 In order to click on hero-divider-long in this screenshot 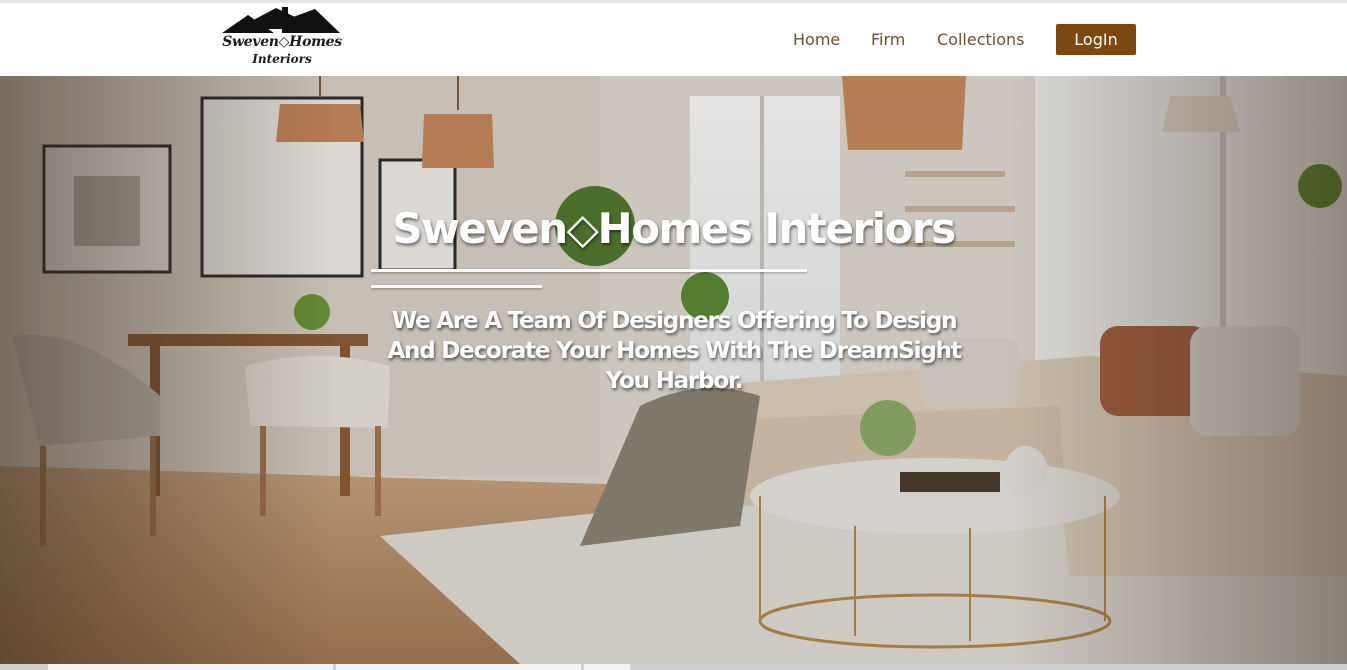, I will do `click(589, 270)`.